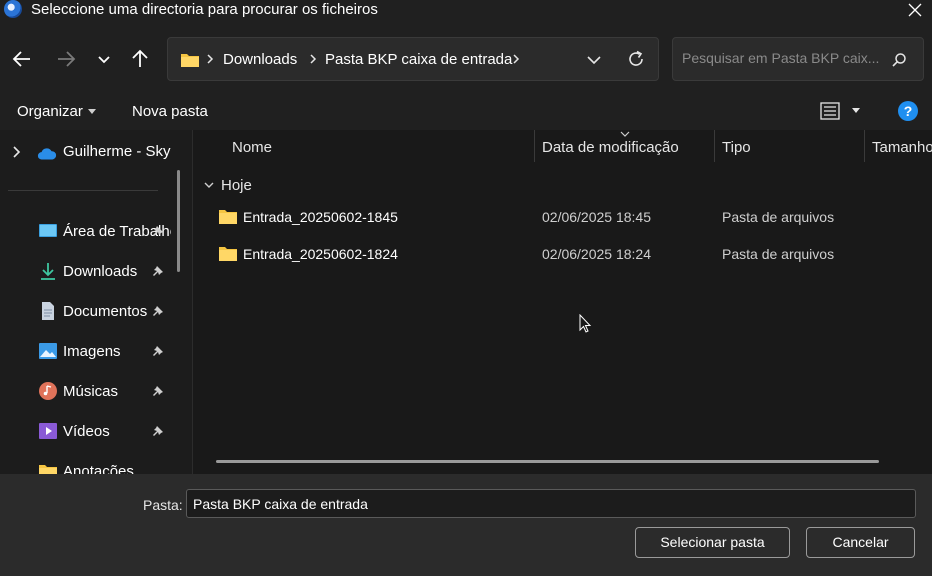 This screenshot has height=576, width=932. Describe the element at coordinates (47, 154) in the screenshot. I see `cloud-icon` at that location.